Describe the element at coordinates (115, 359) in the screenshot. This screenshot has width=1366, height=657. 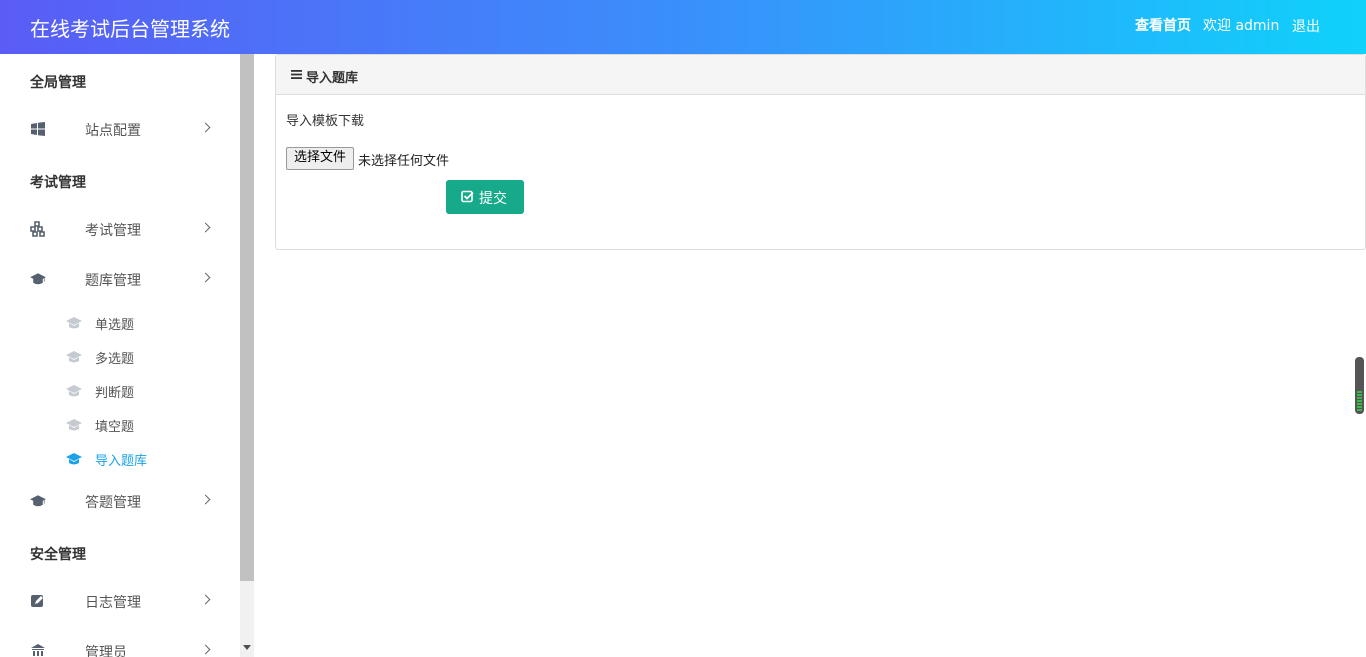
I see `sidebar-subitem-label: 多选题` at that location.